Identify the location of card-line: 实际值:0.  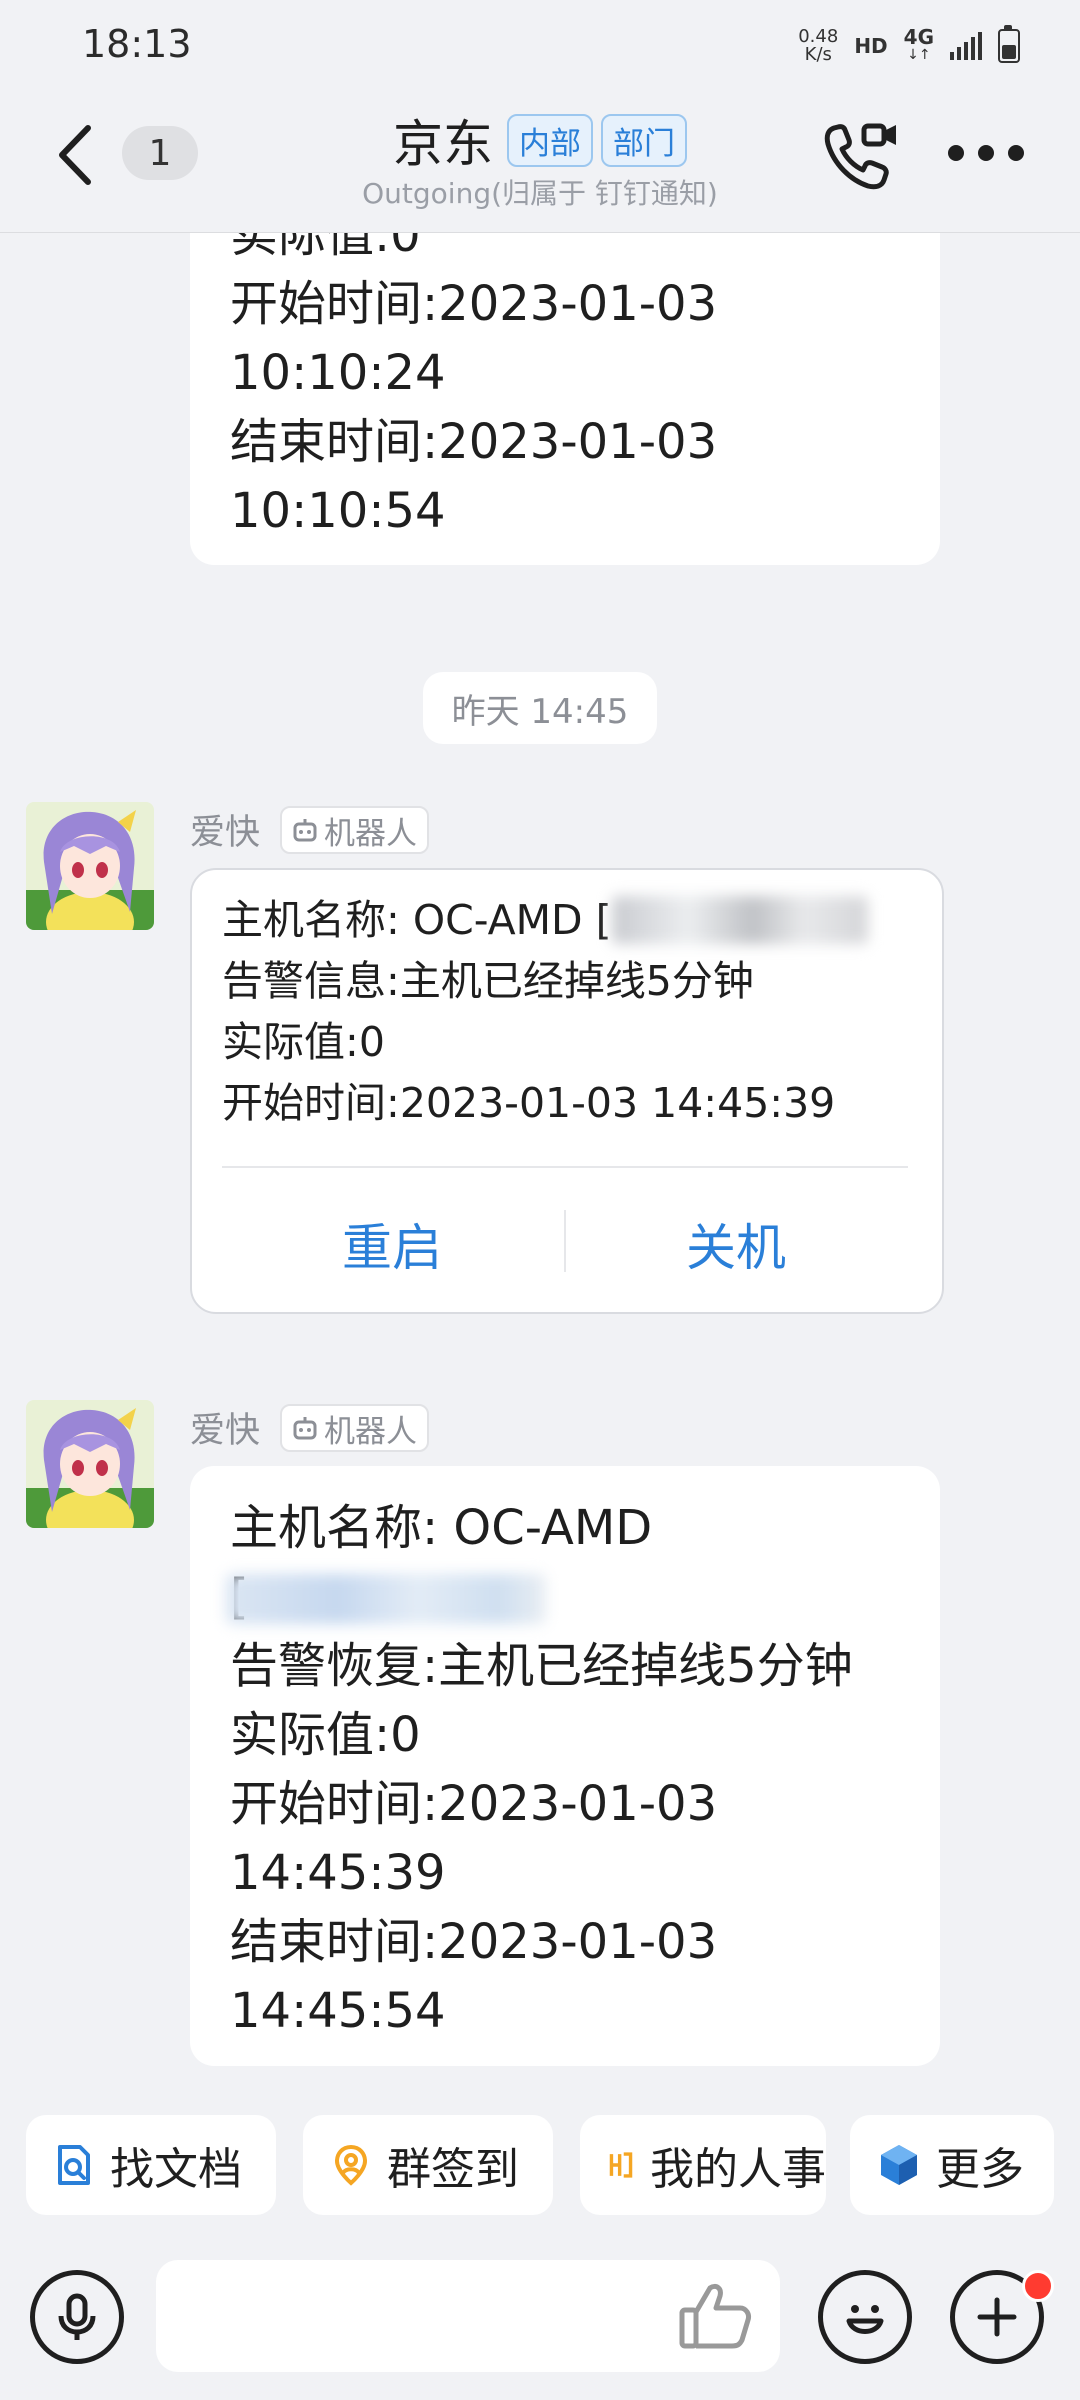
(303, 1042).